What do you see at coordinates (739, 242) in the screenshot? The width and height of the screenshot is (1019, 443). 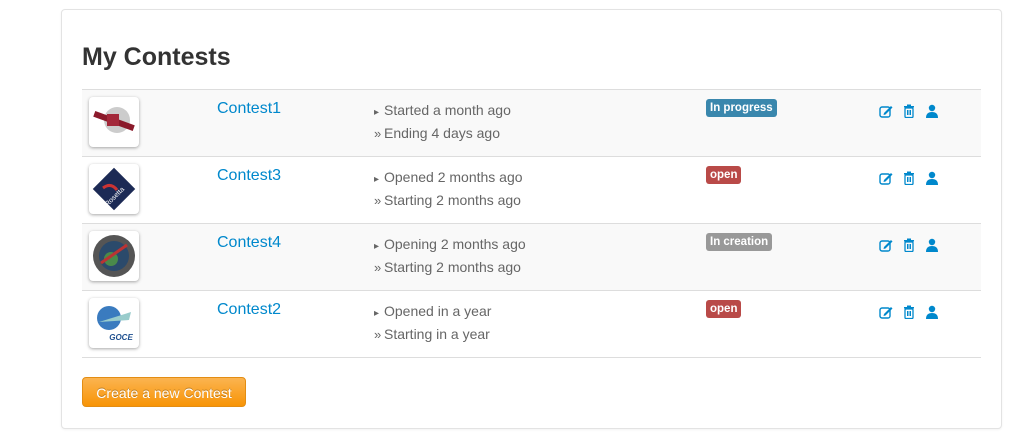 I see `status-badge: In creation` at bounding box center [739, 242].